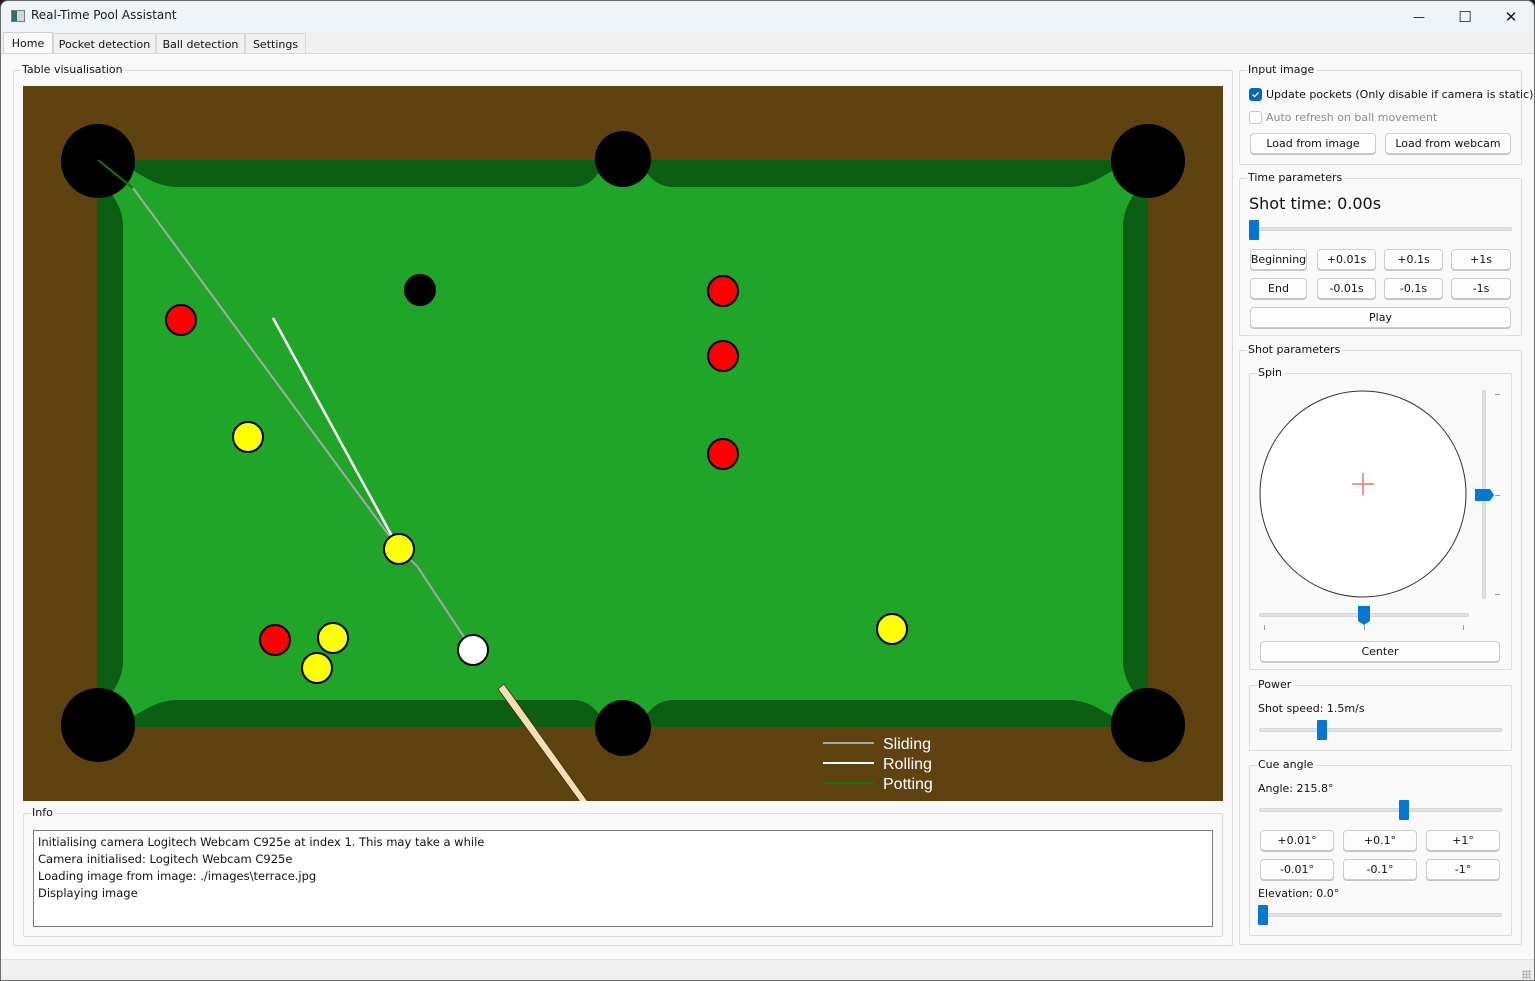  Describe the element at coordinates (1299, 893) in the screenshot. I see `elevation-label: Elevation: 0.0°` at that location.